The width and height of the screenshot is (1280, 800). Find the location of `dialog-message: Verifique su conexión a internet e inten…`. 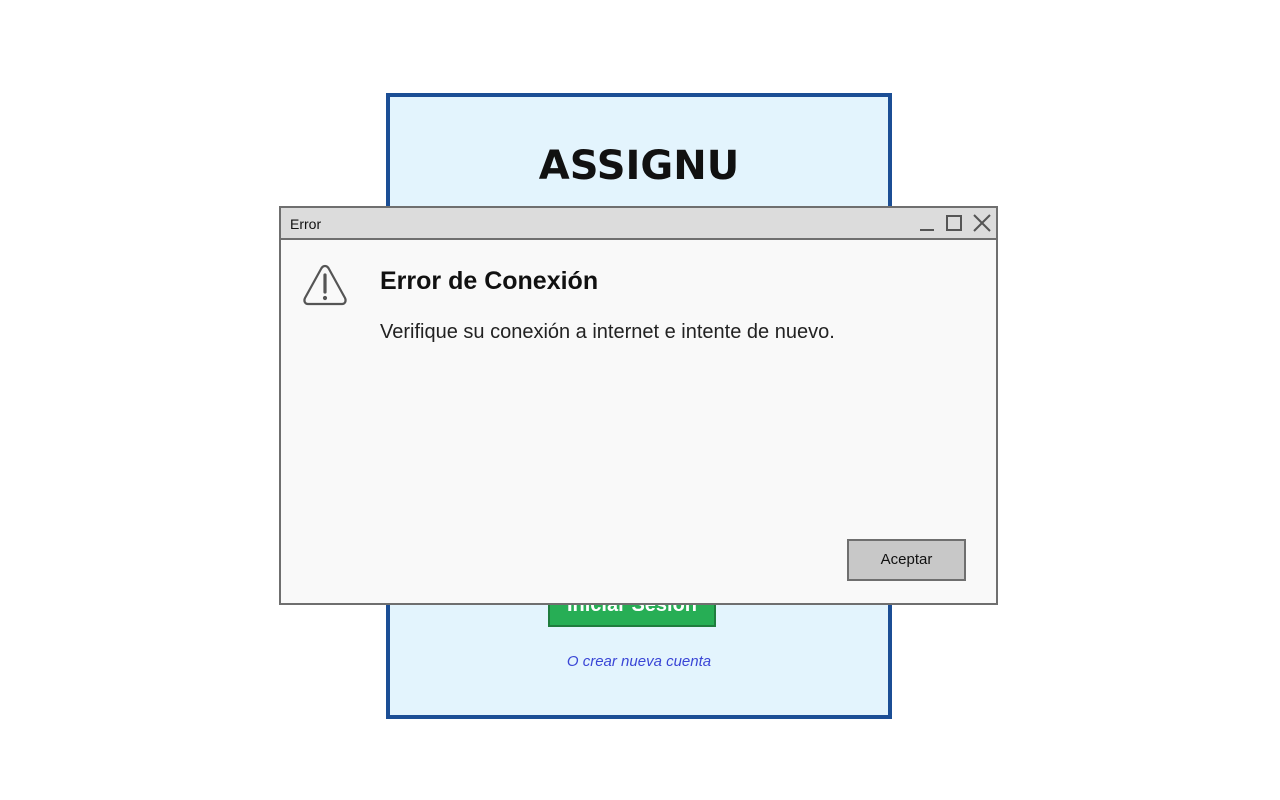

dialog-message: Verifique su conexión a internet e inten… is located at coordinates (607, 332).